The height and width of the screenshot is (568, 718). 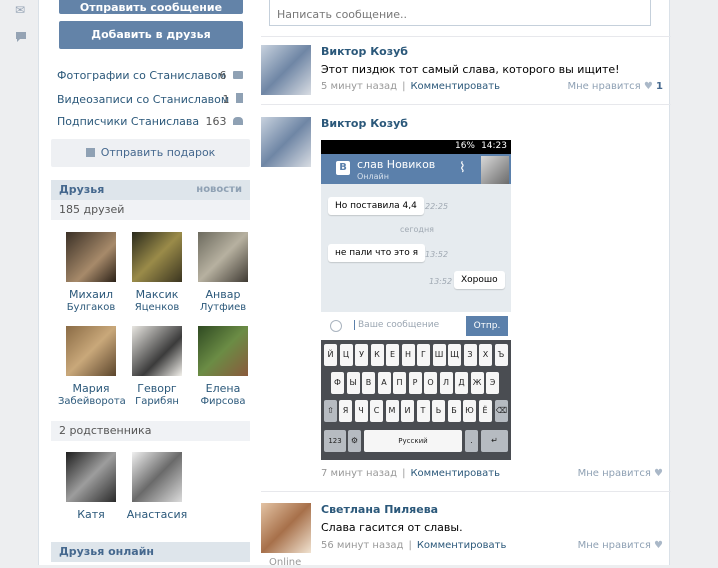 I want to click on friend-last-name: Яценков, so click(x=157, y=307).